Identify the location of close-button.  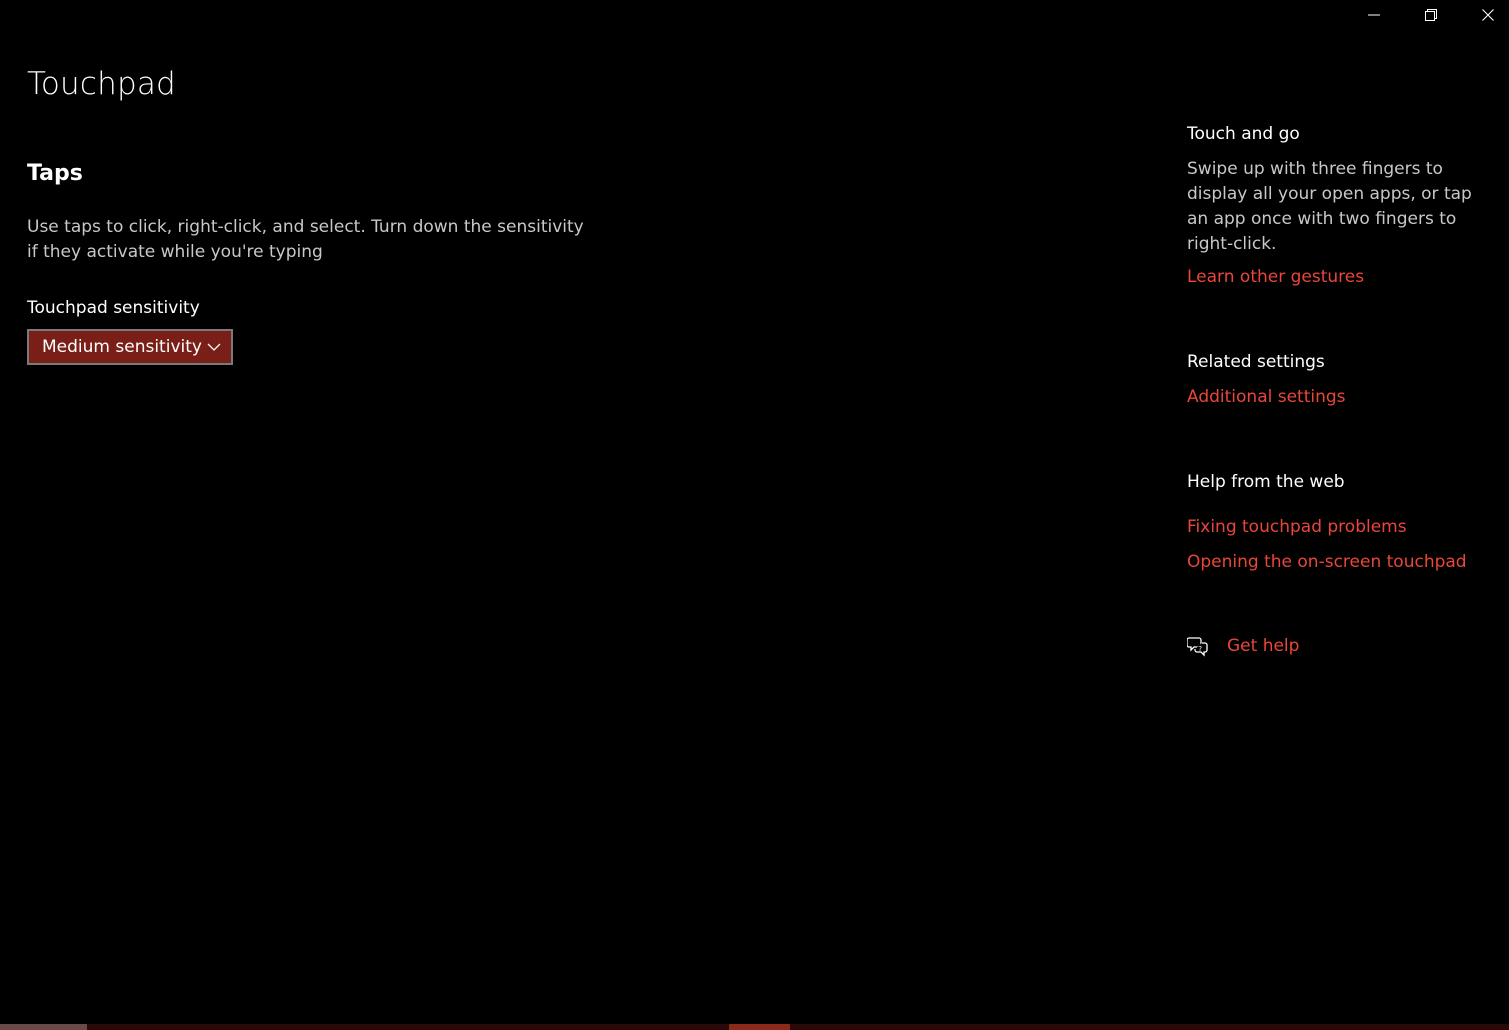
(1484, 15).